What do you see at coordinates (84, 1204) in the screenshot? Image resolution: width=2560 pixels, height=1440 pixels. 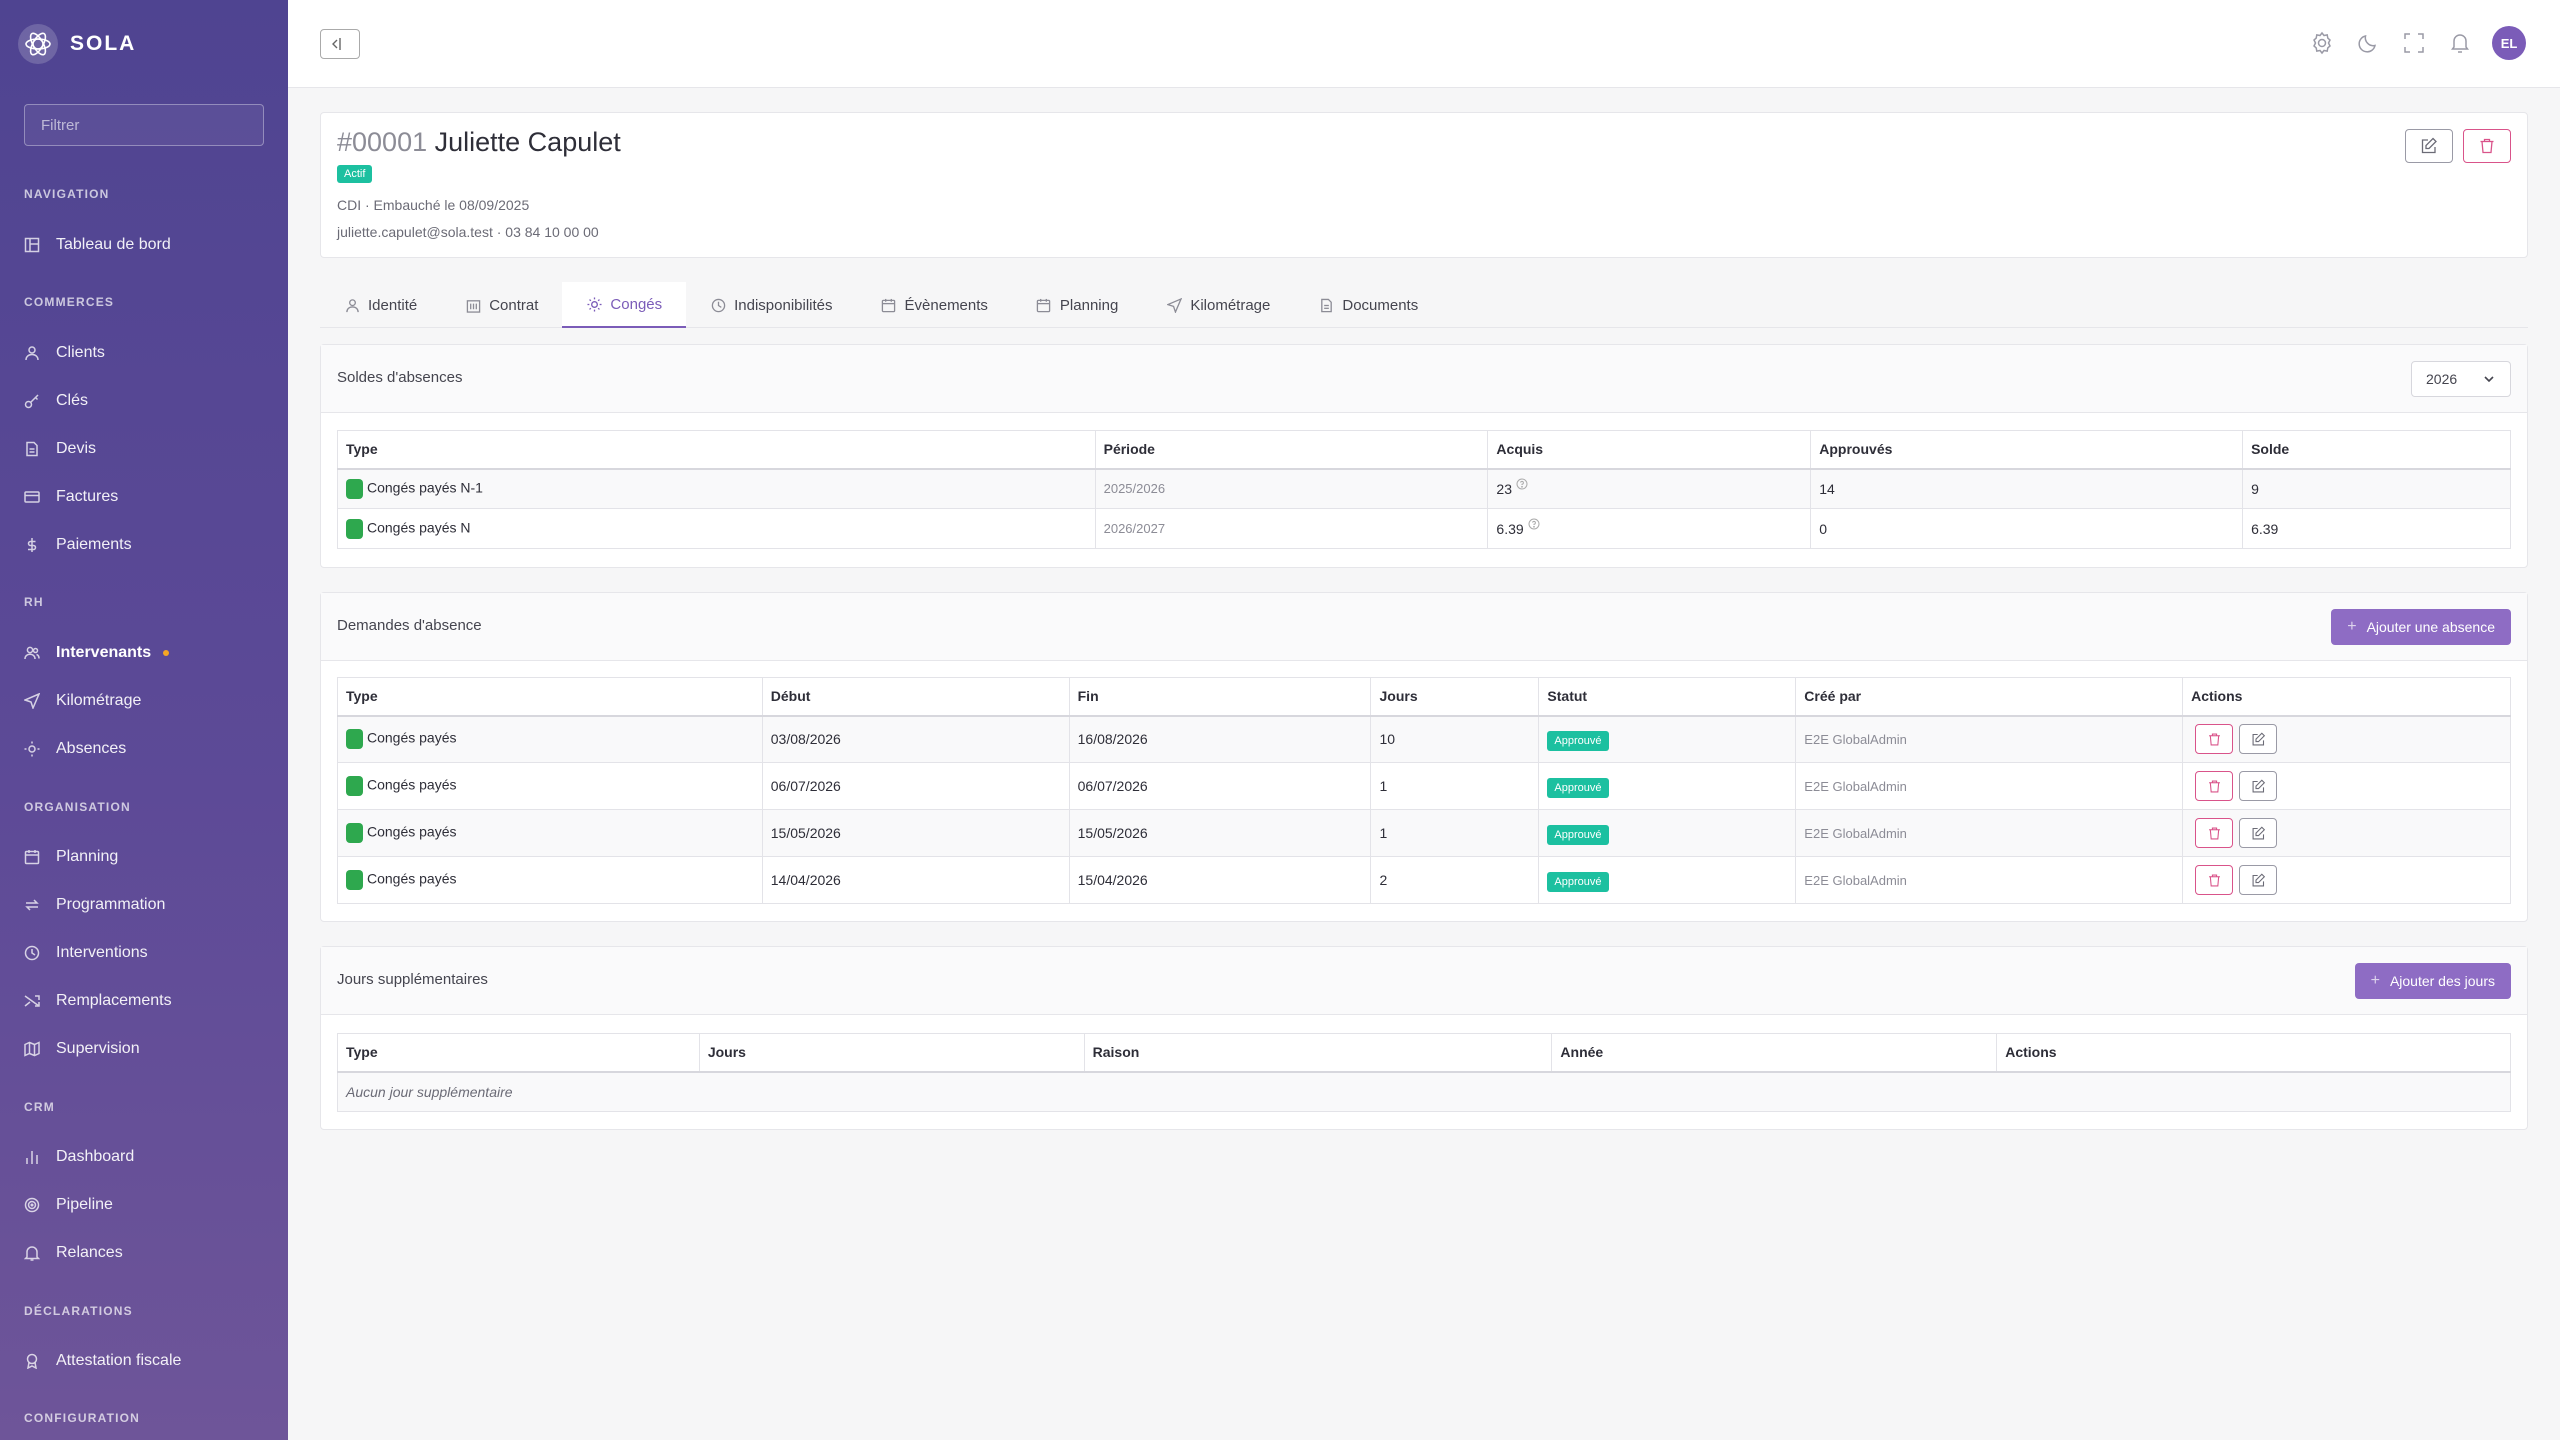 I see `sidebar-item-label: Pipeline` at bounding box center [84, 1204].